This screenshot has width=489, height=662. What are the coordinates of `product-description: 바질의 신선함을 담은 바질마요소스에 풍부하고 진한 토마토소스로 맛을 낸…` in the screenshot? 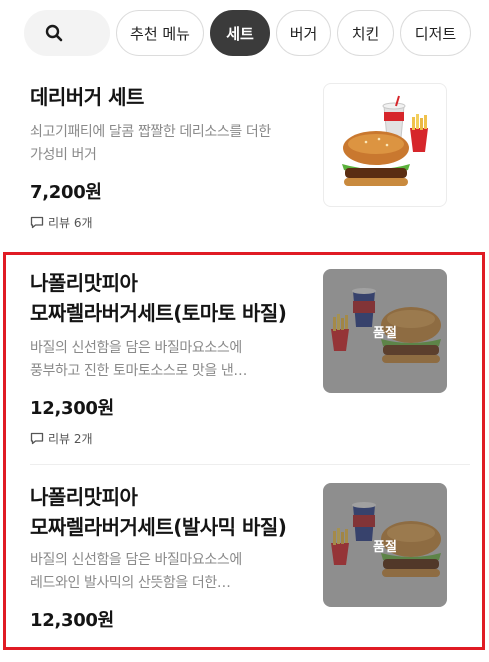 It's located at (170, 360).